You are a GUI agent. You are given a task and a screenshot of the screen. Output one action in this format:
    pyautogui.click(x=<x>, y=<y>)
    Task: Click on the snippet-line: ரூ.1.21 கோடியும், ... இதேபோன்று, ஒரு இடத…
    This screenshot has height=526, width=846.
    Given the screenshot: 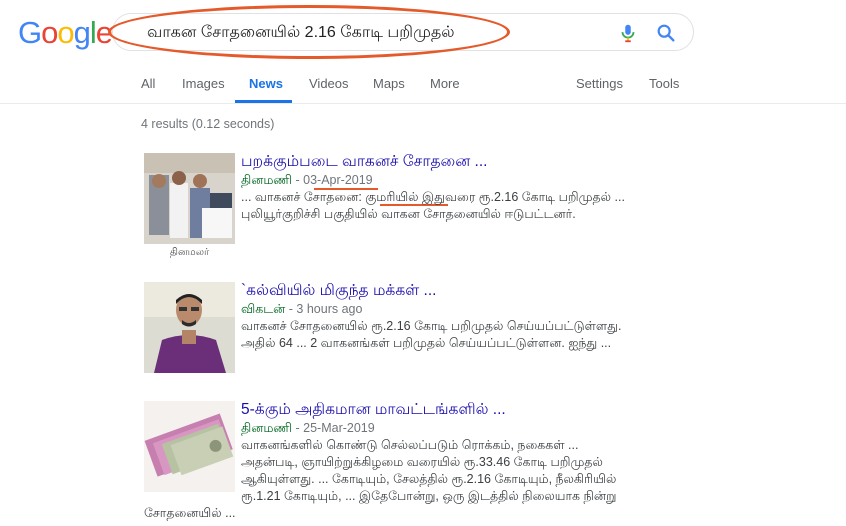 What is the action you would take?
    pyautogui.click(x=429, y=496)
    